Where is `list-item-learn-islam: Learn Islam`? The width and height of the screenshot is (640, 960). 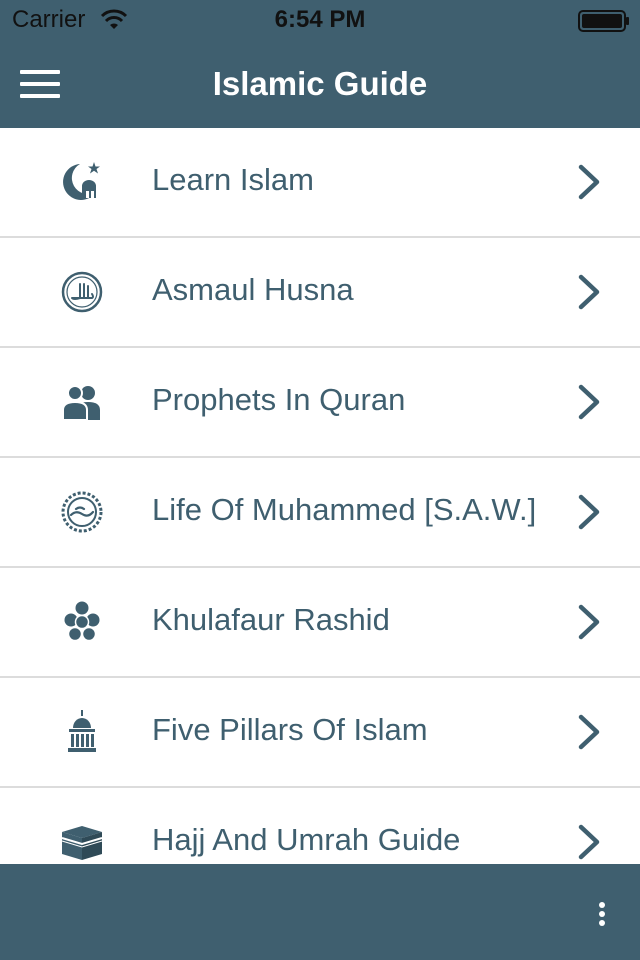
list-item-learn-islam: Learn Islam is located at coordinates (320, 183).